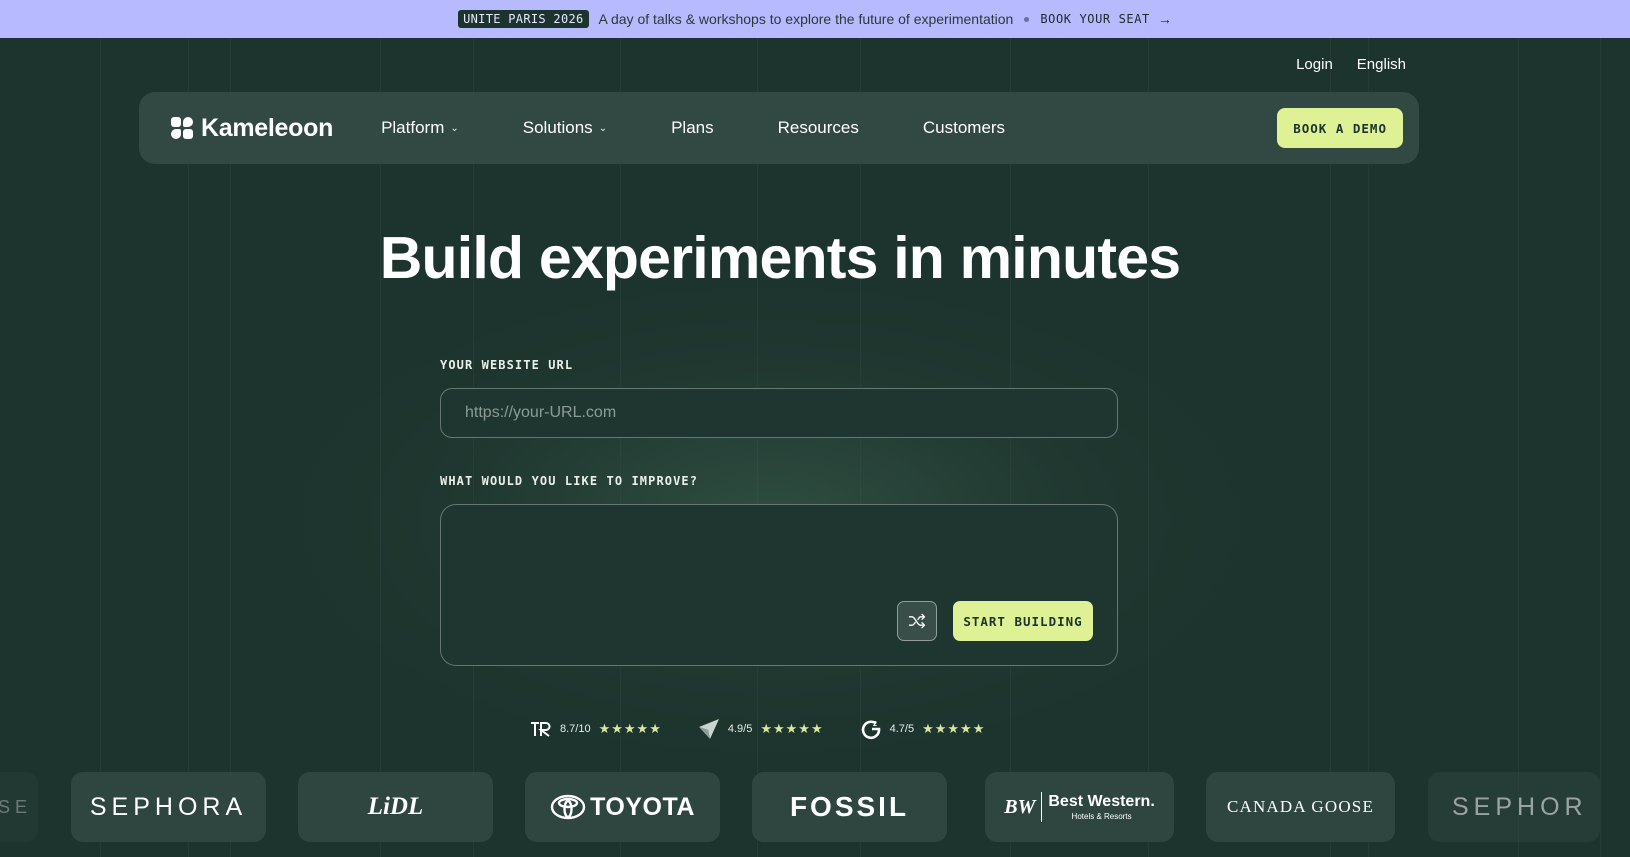 Image resolution: width=1630 pixels, height=857 pixels. Describe the element at coordinates (575, 729) in the screenshot. I see `rating-score: 8.7/10` at that location.